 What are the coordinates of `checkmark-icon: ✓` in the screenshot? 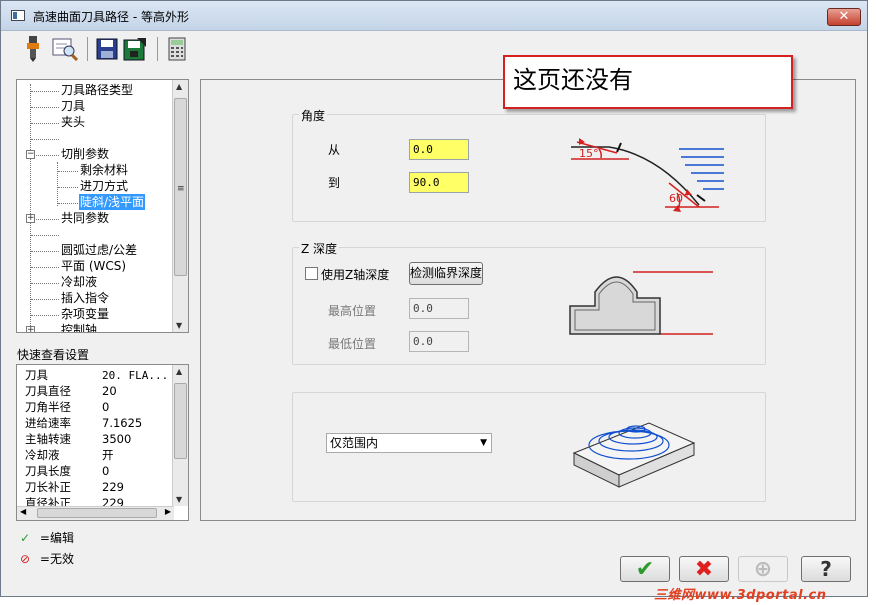 It's located at (25, 538).